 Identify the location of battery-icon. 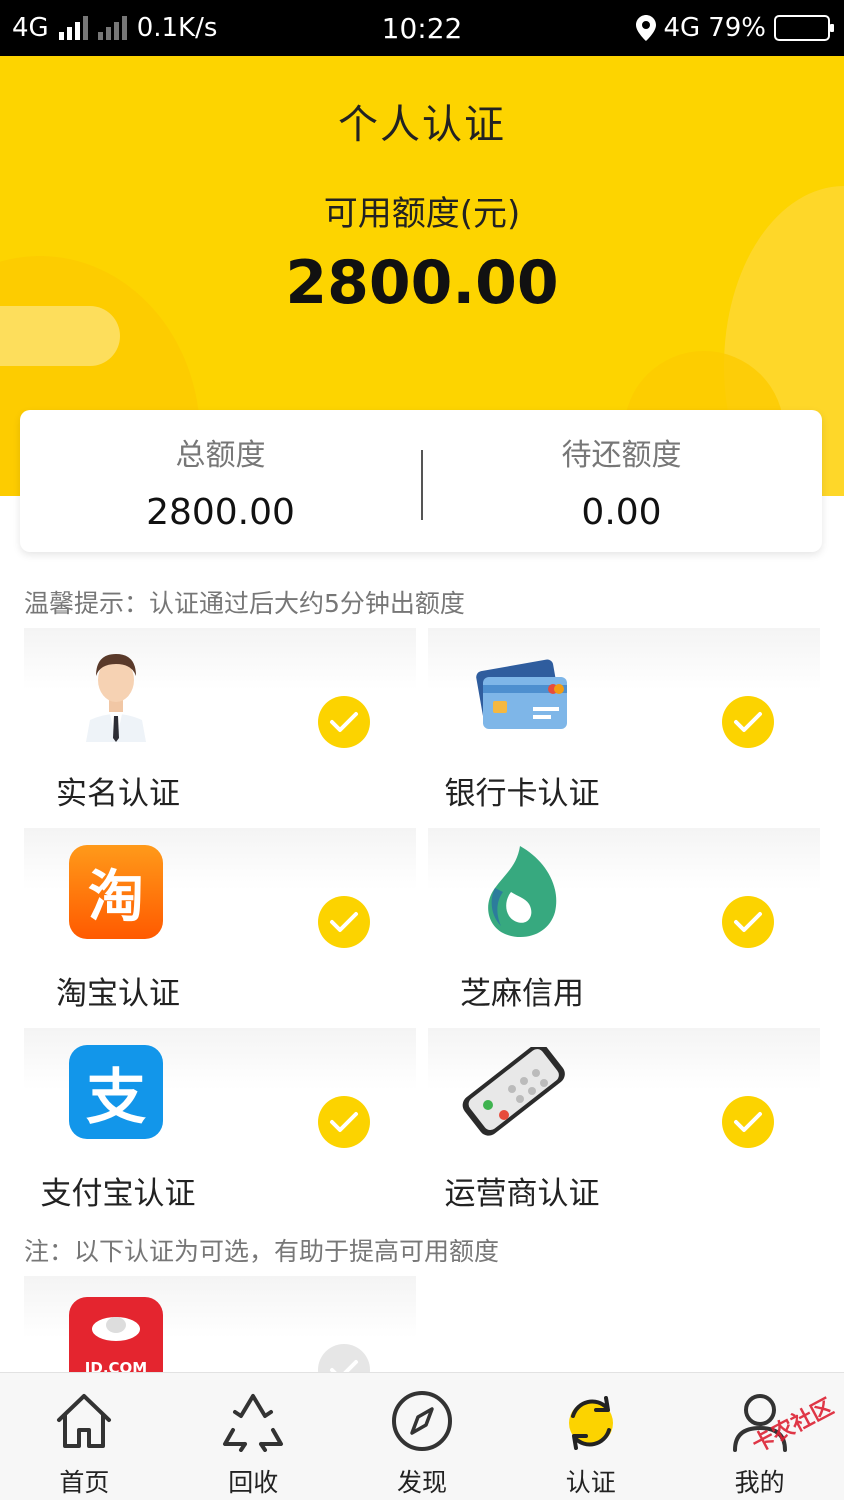
(804, 28).